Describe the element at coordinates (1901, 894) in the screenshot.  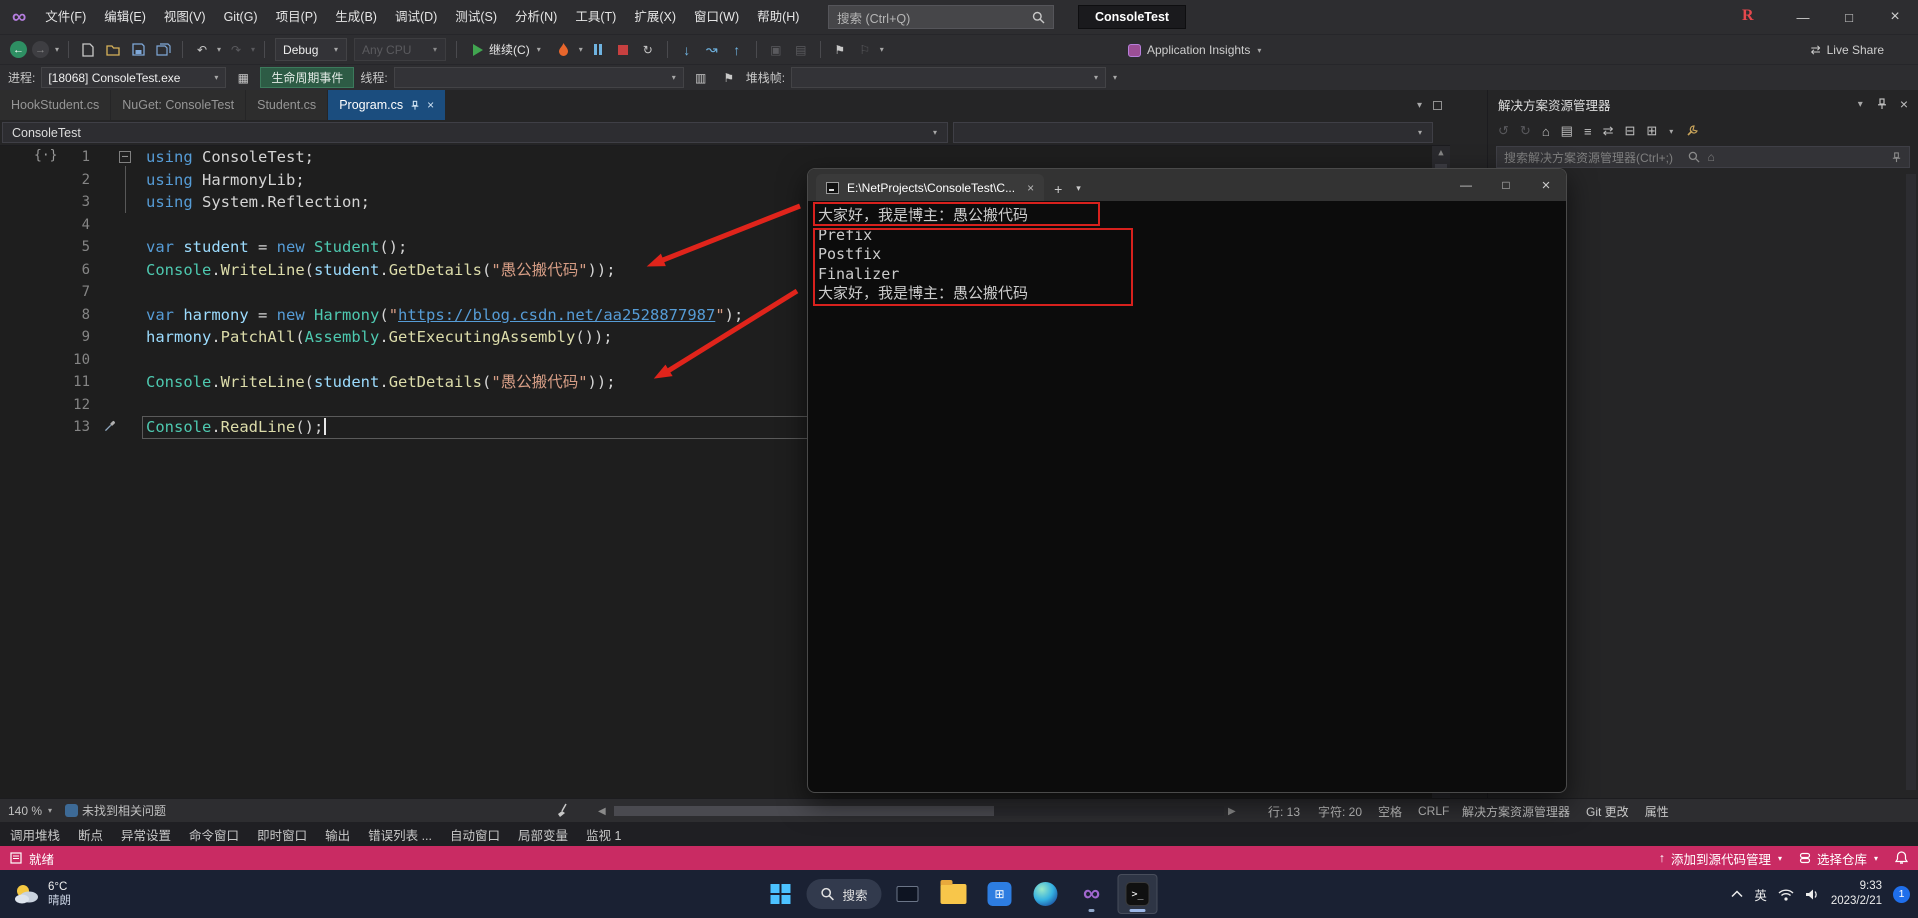
I see `notification-badge: 1` at that location.